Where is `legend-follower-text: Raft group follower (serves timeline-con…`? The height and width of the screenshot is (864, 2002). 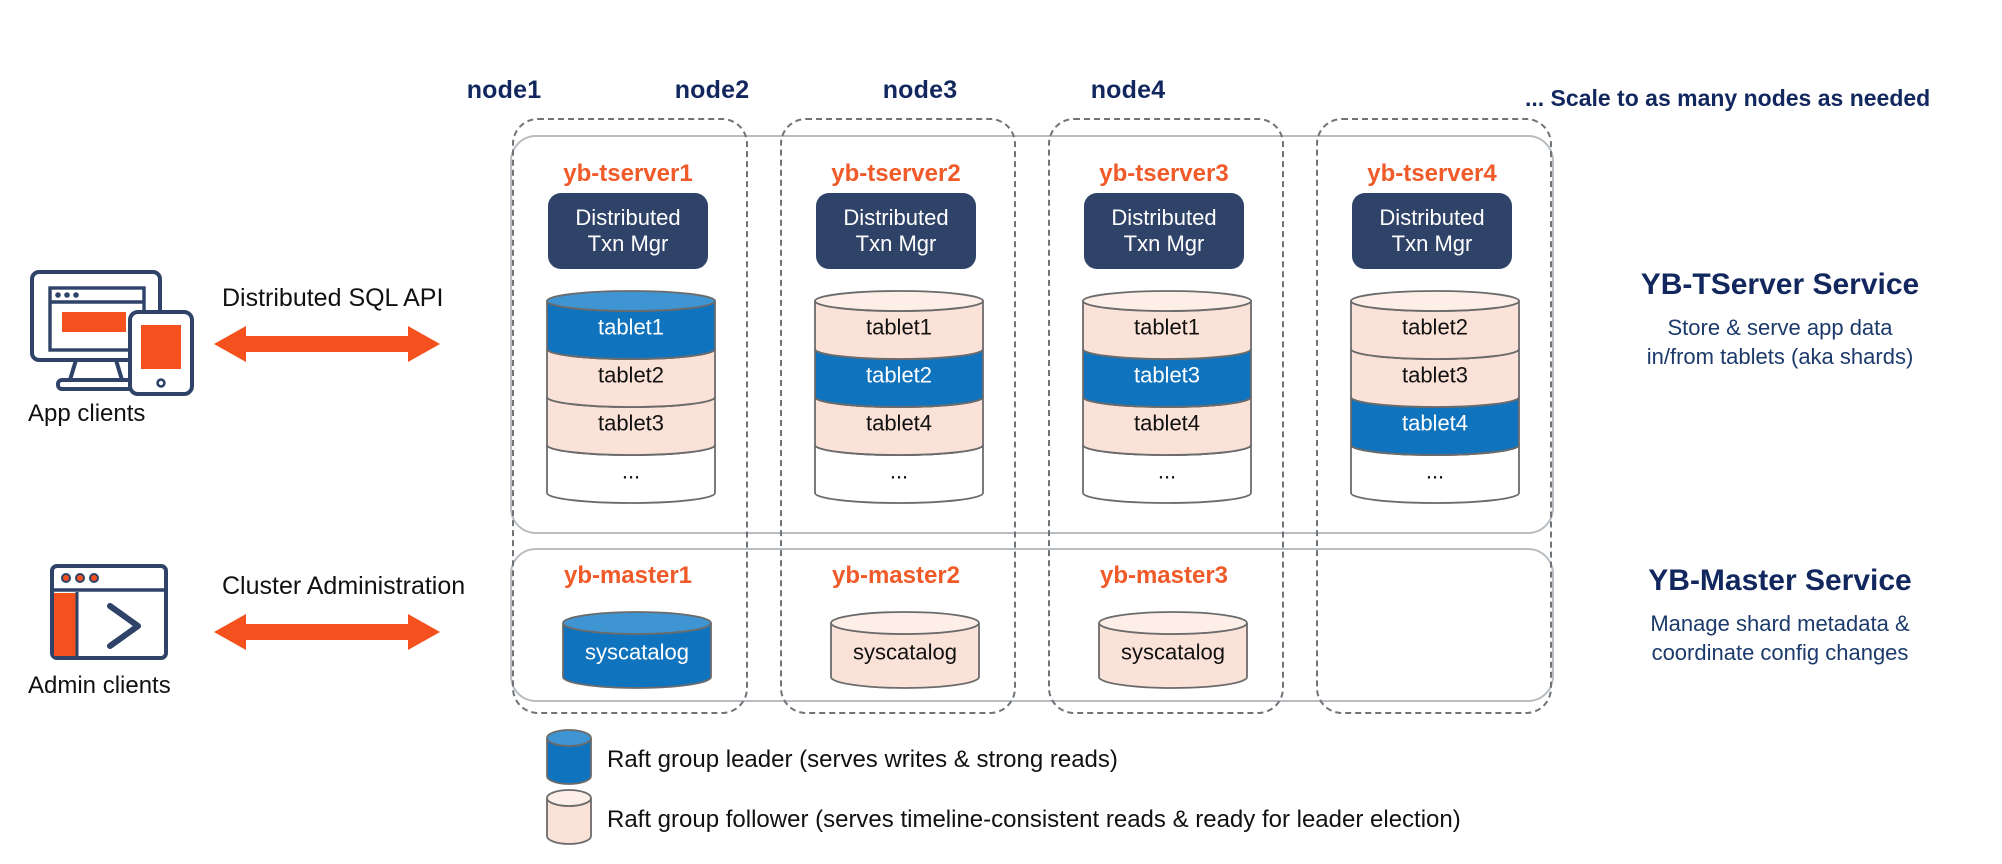 legend-follower-text: Raft group follower (serves timeline-con… is located at coordinates (1034, 819).